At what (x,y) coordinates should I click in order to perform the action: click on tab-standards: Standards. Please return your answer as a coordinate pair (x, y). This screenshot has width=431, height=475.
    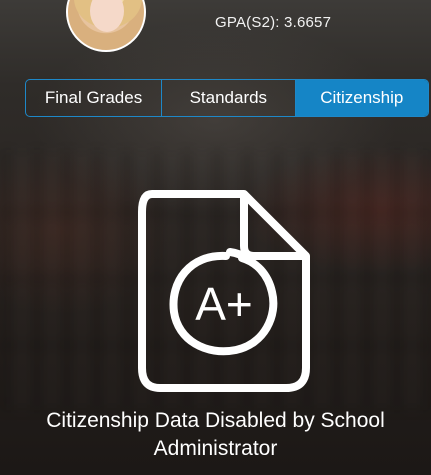
    Looking at the image, I should click on (227, 98).